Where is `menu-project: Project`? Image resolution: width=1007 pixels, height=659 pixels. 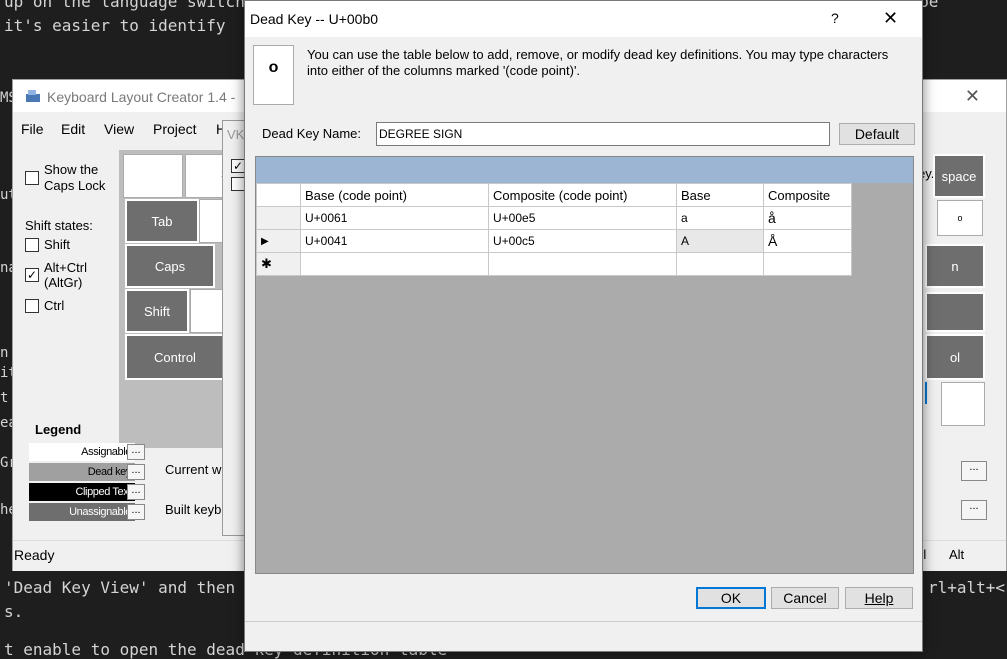
menu-project: Project is located at coordinates (175, 129).